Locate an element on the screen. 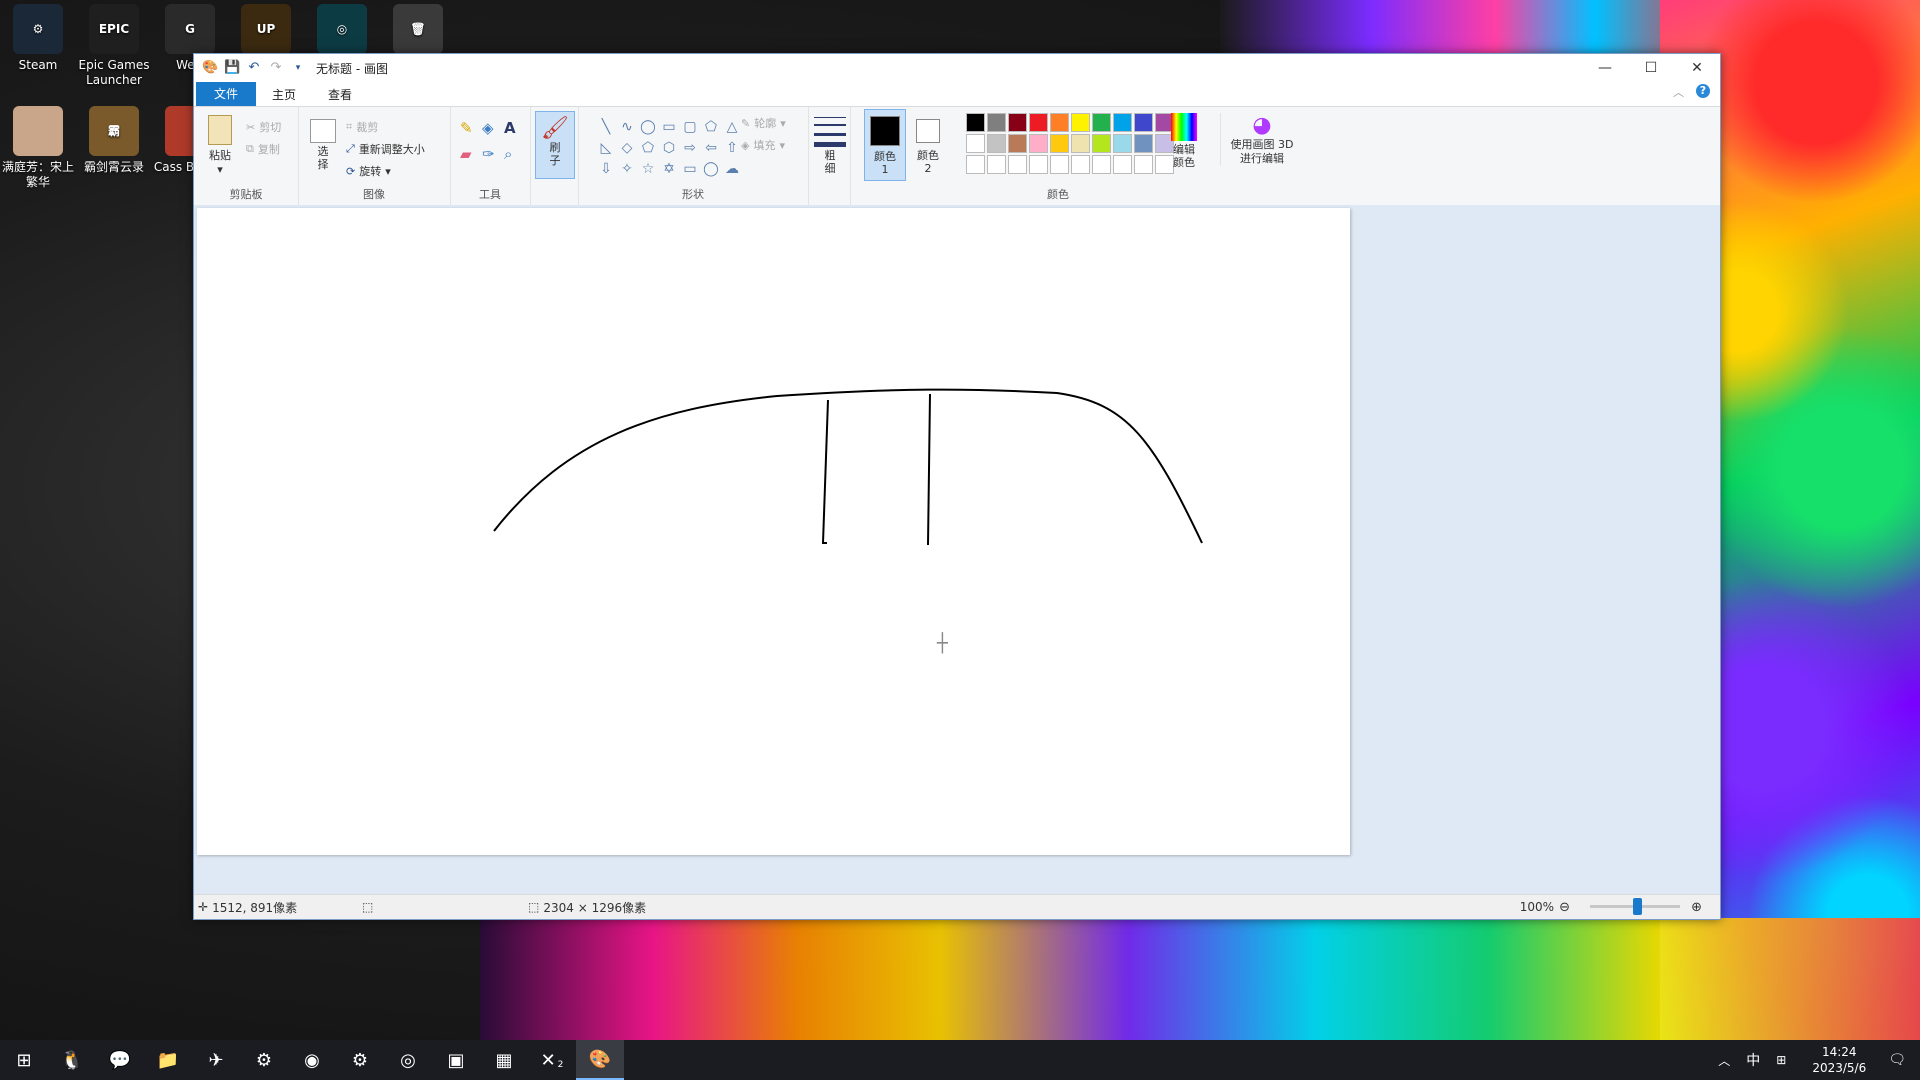 Image resolution: width=1920 pixels, height=1080 pixels. zoom-slider is located at coordinates (1635, 906).